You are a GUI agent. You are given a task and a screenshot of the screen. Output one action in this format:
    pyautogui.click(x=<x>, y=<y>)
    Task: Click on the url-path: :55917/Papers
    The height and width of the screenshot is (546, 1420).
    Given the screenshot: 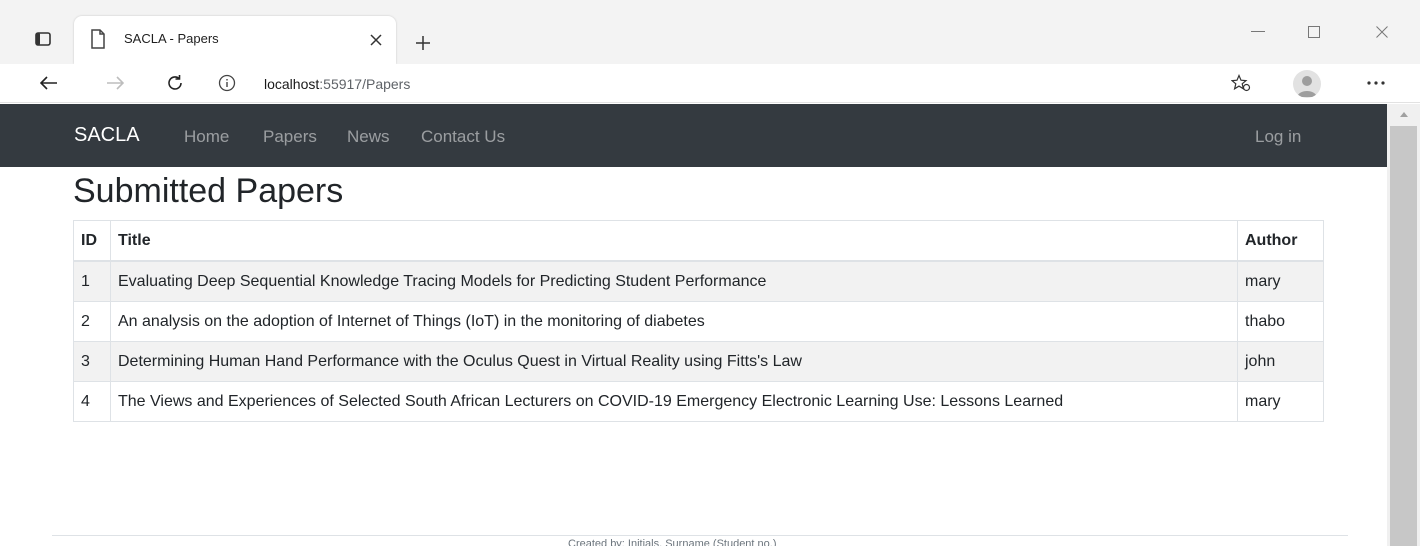 What is the action you would take?
    pyautogui.click(x=365, y=84)
    